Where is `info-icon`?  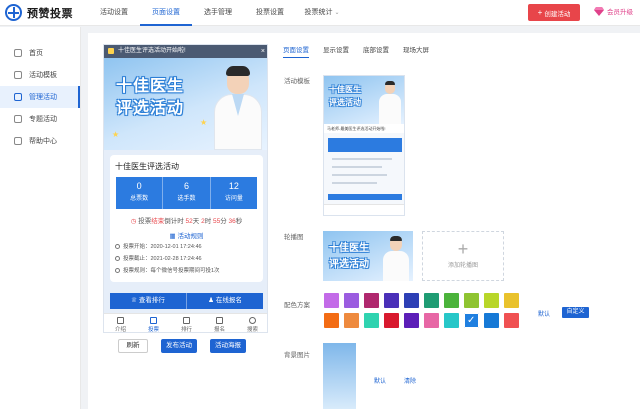
info-icon is located at coordinates (117, 270).